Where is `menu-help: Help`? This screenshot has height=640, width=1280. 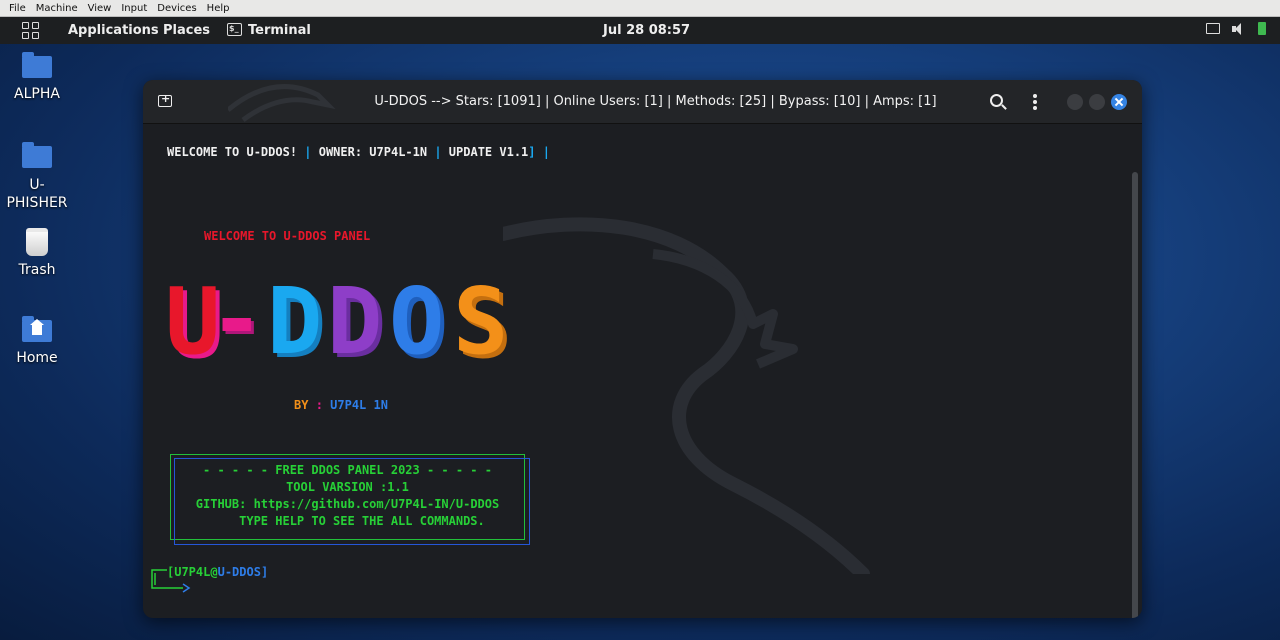
menu-help: Help is located at coordinates (218, 8).